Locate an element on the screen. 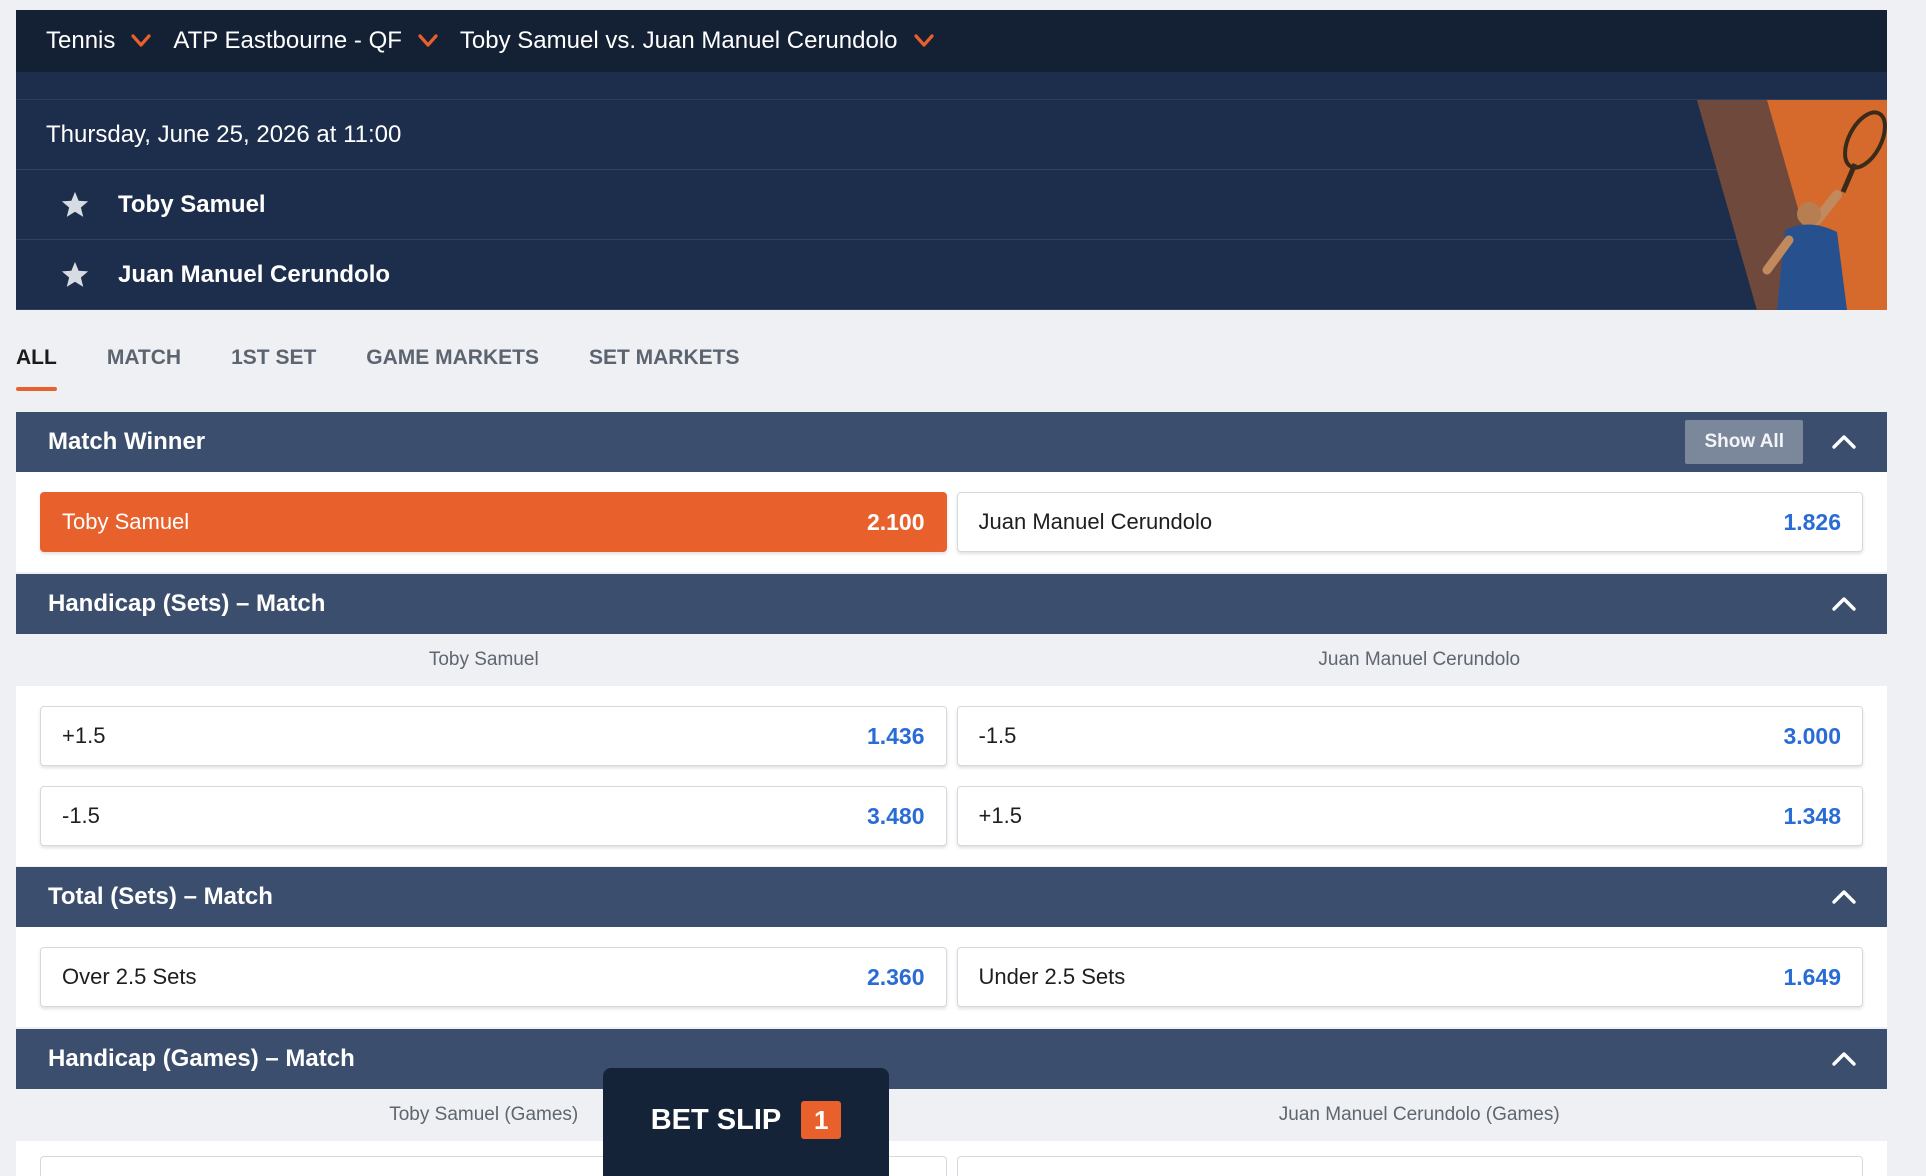  tennis-player-illustration is located at coordinates (1792, 205).